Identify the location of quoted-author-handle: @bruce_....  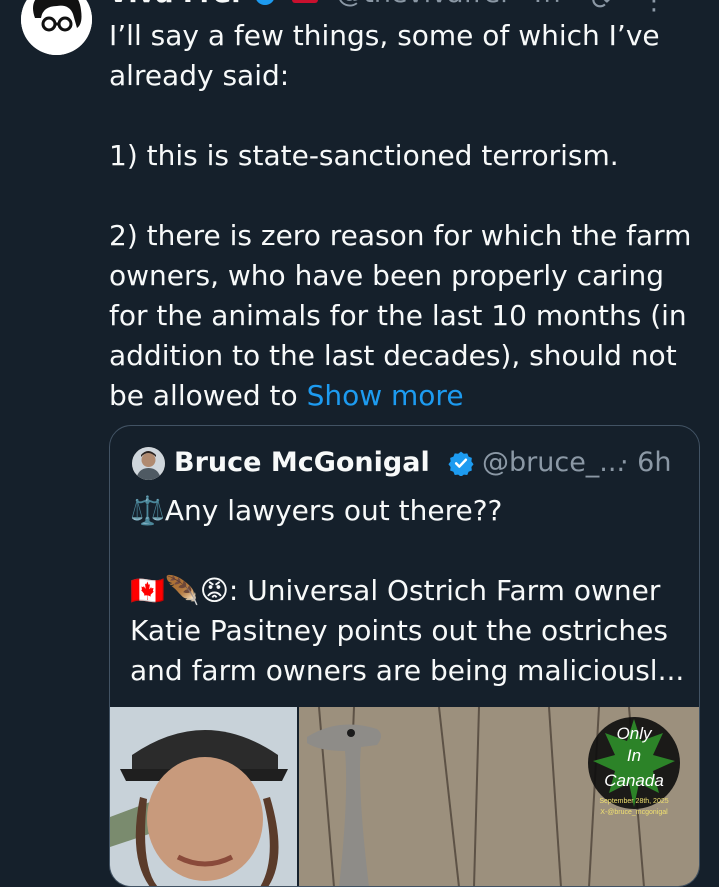
(553, 463).